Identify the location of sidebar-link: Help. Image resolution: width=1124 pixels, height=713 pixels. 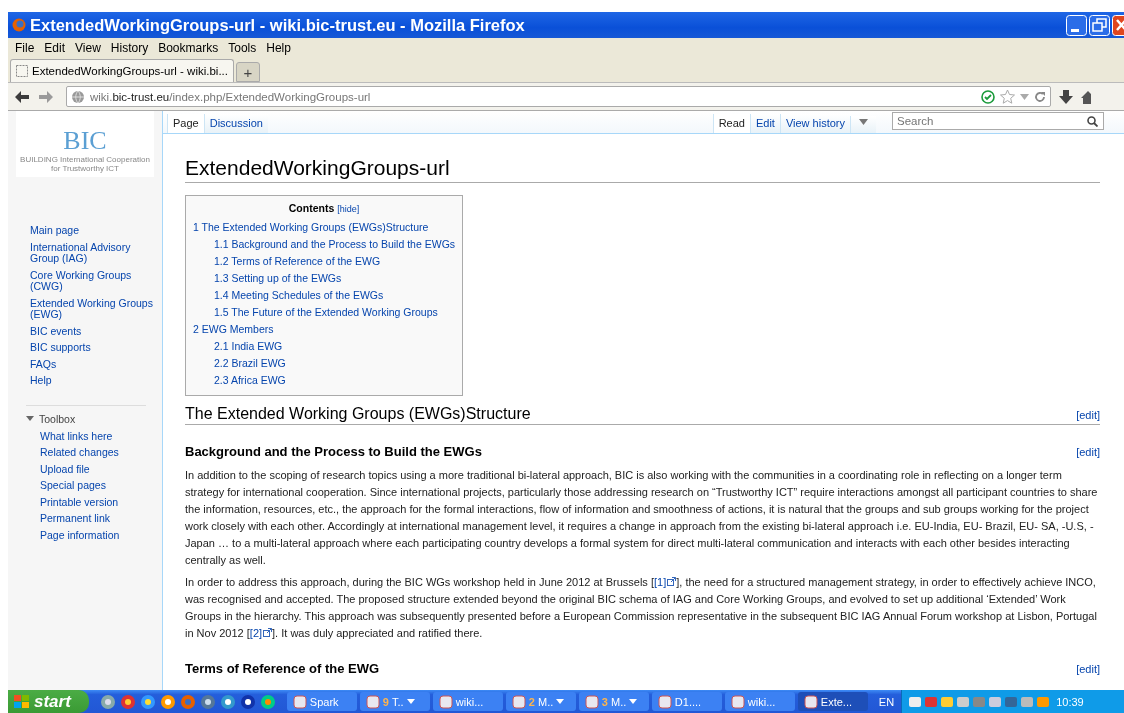
(92, 381).